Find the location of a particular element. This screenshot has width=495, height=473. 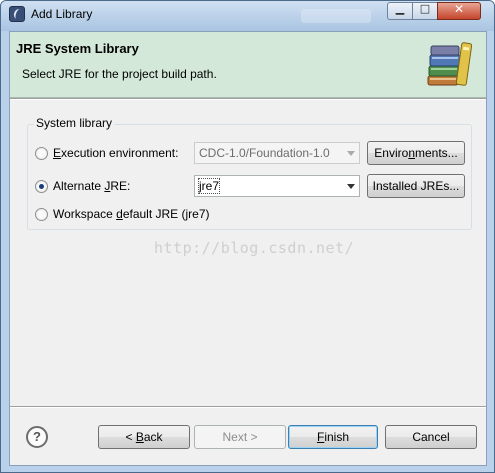

execution-environment-combo: CDC-1.0/Foundation-1.0 is located at coordinates (277, 153).